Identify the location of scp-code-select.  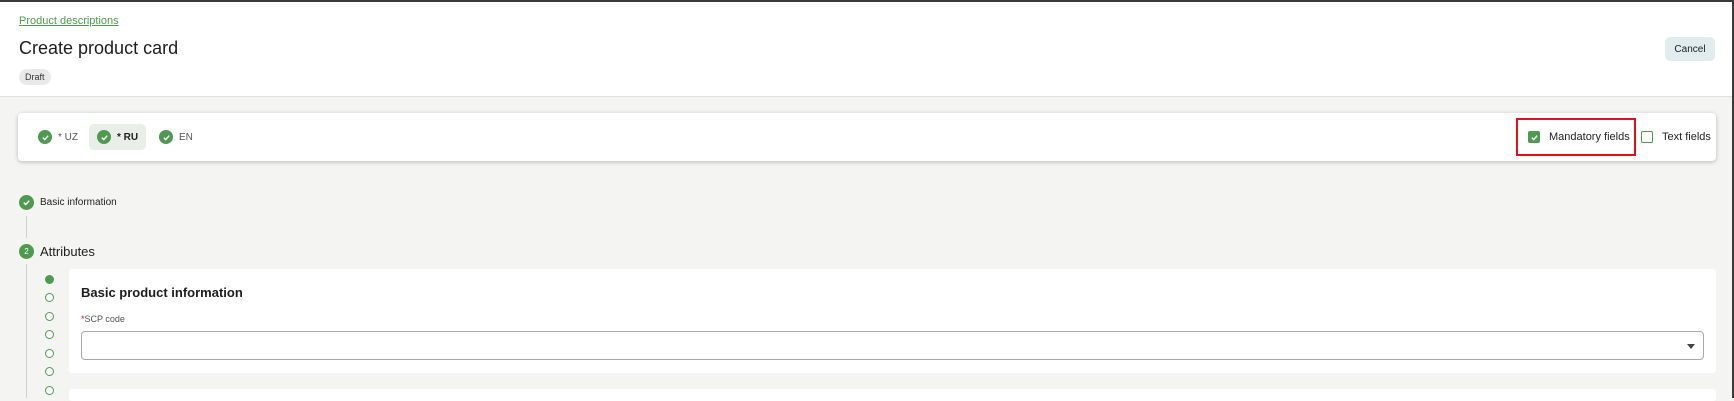
(892, 345).